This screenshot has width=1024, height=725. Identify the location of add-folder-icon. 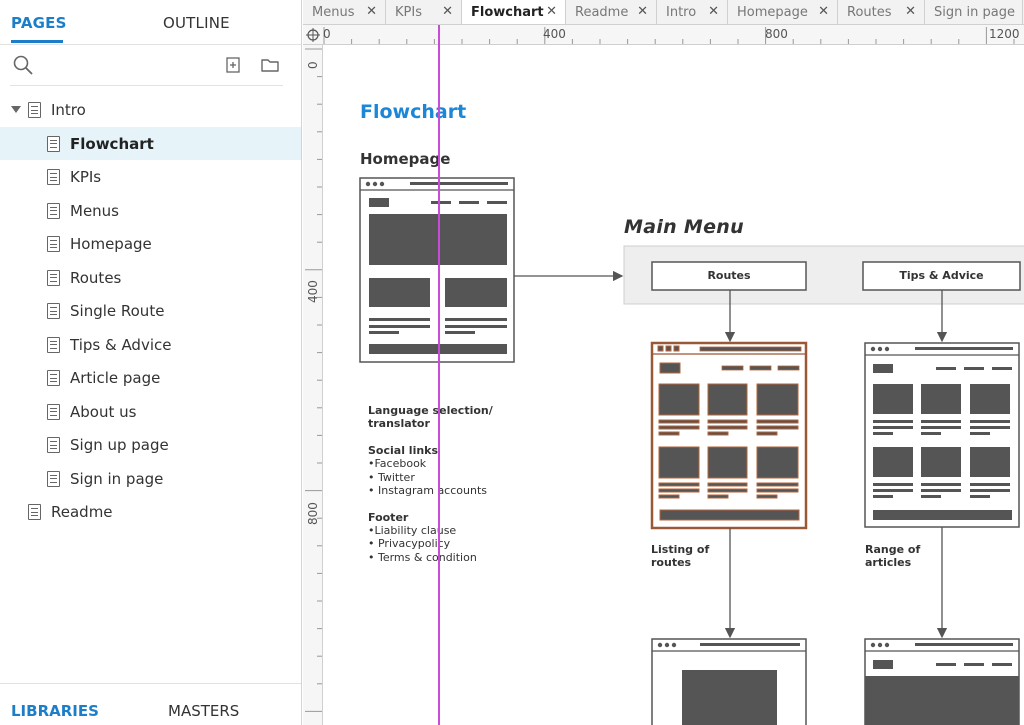
(270, 65).